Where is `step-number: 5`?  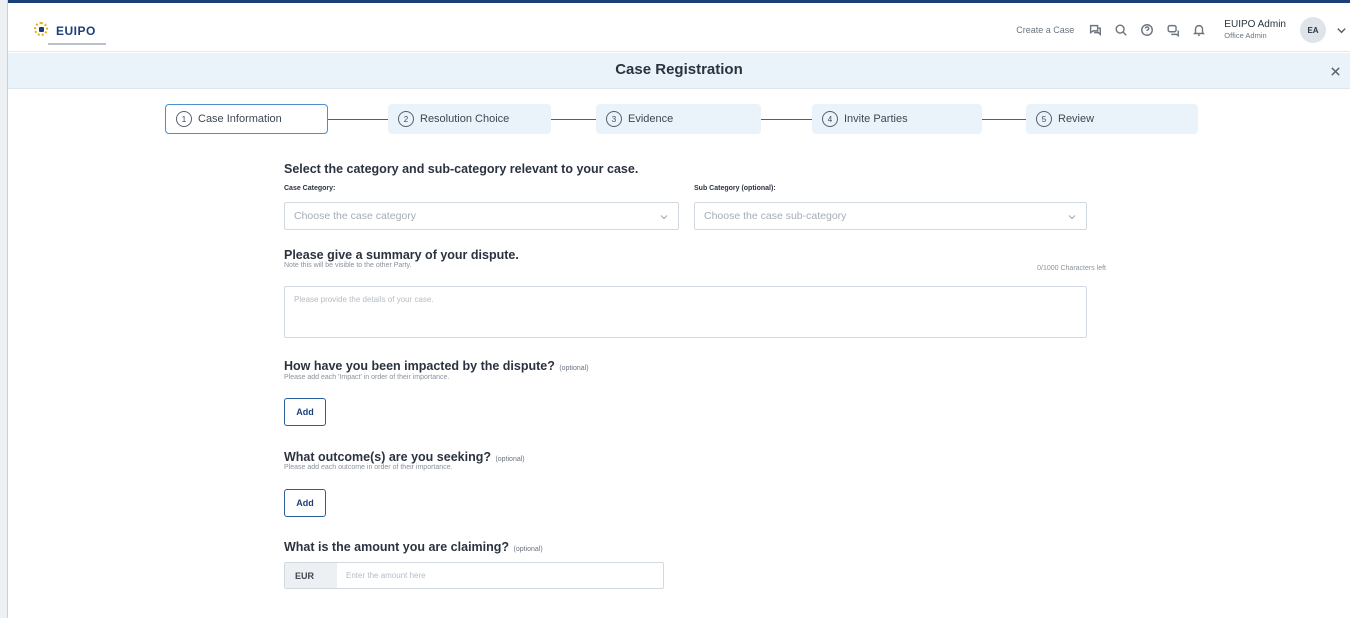
step-number: 5 is located at coordinates (1044, 119).